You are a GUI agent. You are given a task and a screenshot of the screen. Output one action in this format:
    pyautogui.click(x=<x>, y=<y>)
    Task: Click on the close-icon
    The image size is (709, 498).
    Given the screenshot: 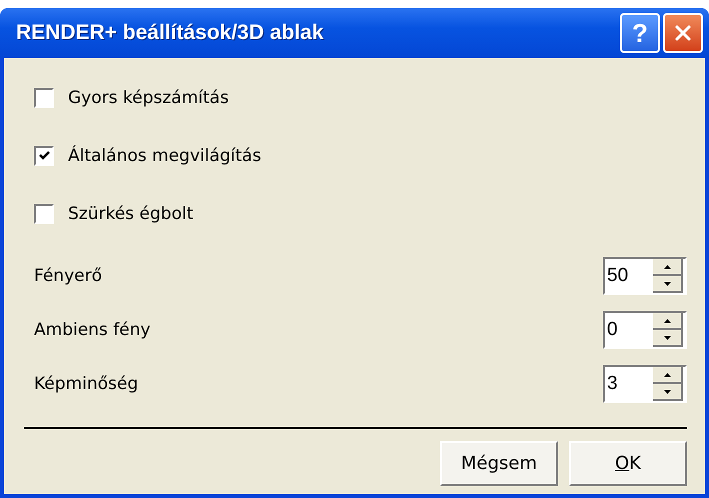 What is the action you would take?
    pyautogui.click(x=683, y=33)
    